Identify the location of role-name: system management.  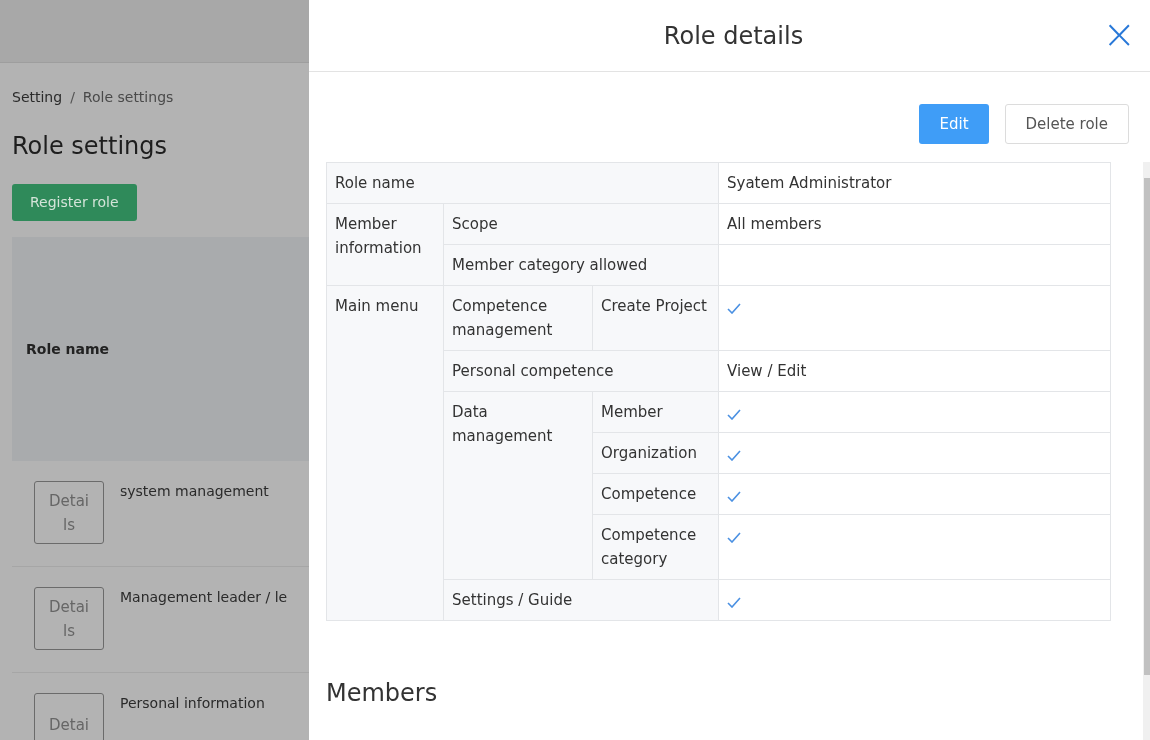
(194, 491).